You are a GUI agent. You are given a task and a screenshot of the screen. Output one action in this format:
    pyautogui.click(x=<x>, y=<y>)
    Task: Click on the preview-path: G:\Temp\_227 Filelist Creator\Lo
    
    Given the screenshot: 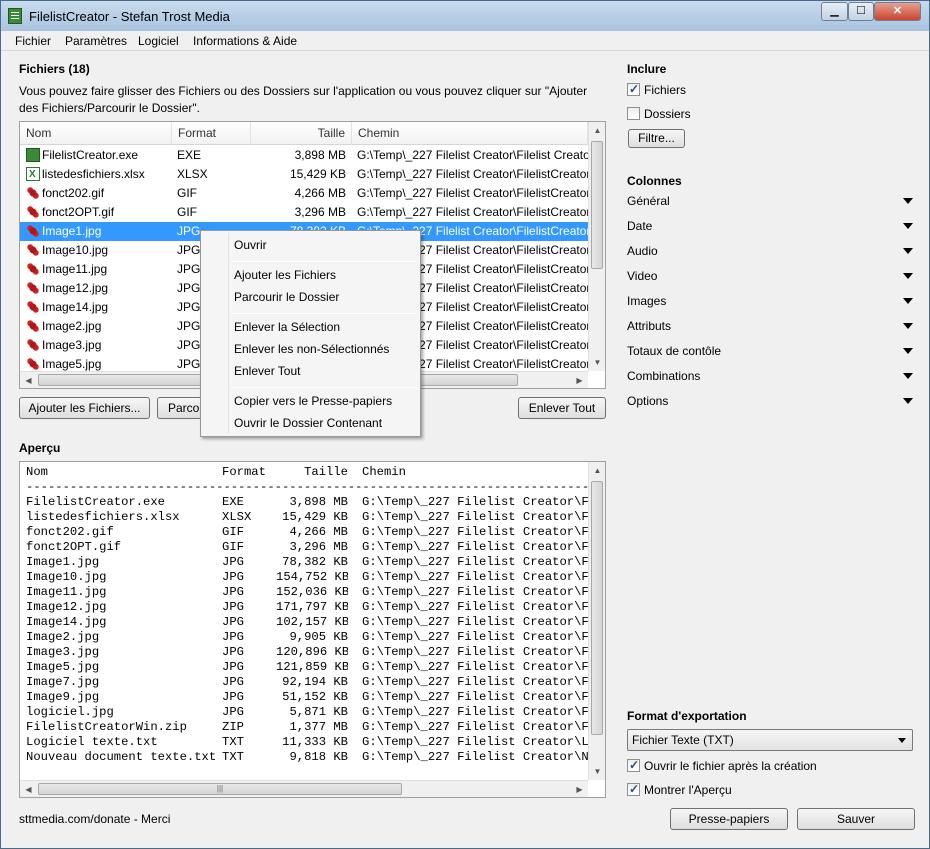 What is the action you would take?
    pyautogui.click(x=479, y=742)
    